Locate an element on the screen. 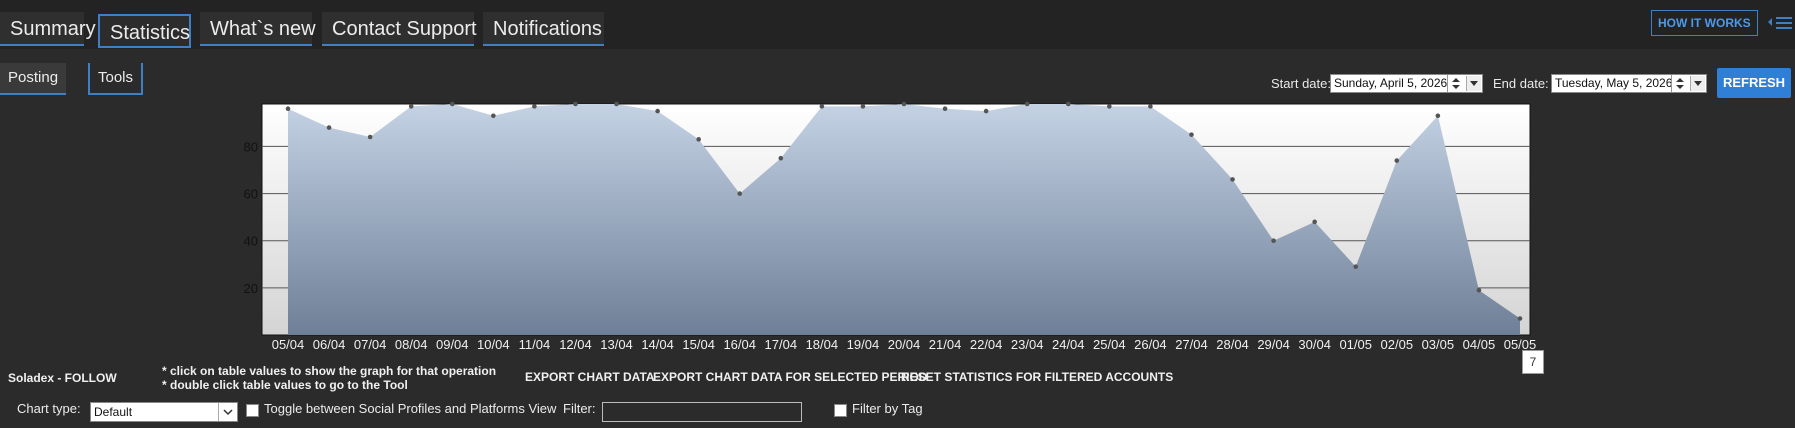  x-tick-label: 11/04 is located at coordinates (535, 344).